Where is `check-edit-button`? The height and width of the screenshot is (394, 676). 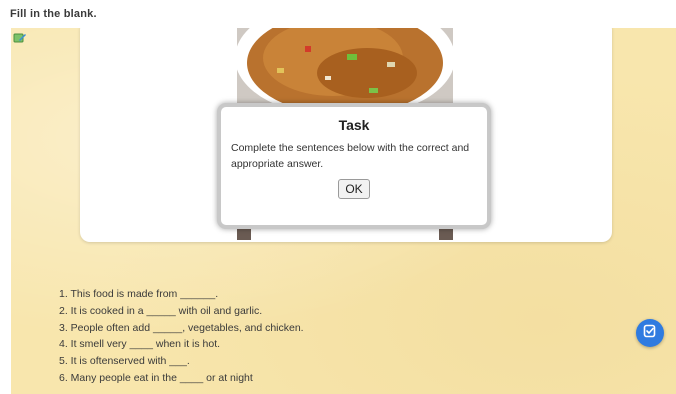
check-edit-button is located at coordinates (650, 333).